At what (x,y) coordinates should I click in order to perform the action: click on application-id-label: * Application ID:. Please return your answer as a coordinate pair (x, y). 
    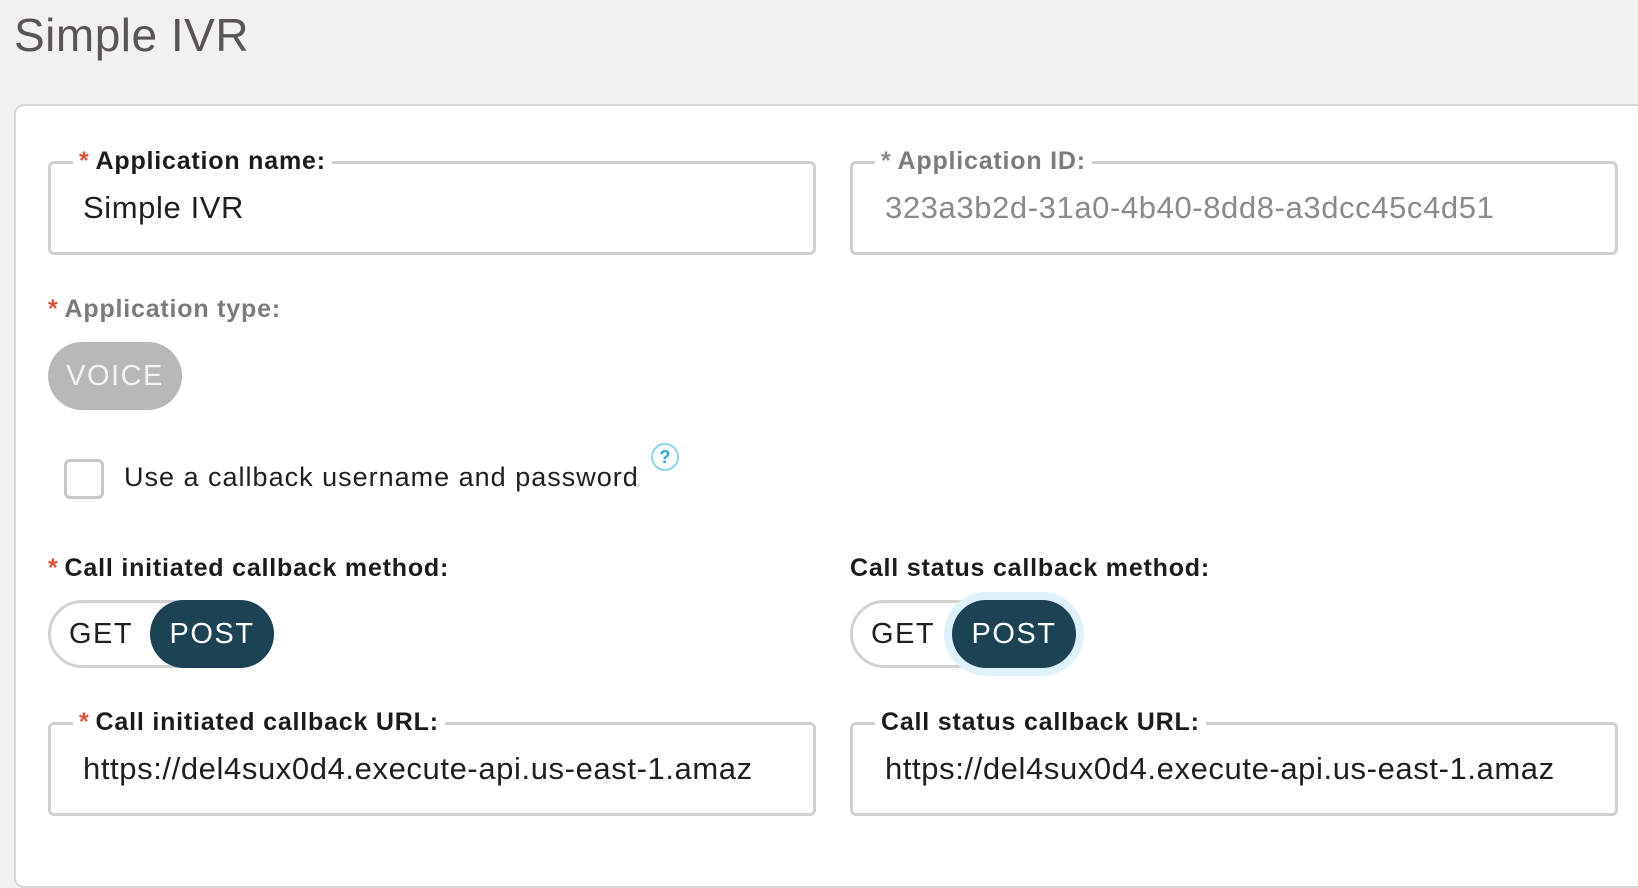
    Looking at the image, I should click on (983, 161).